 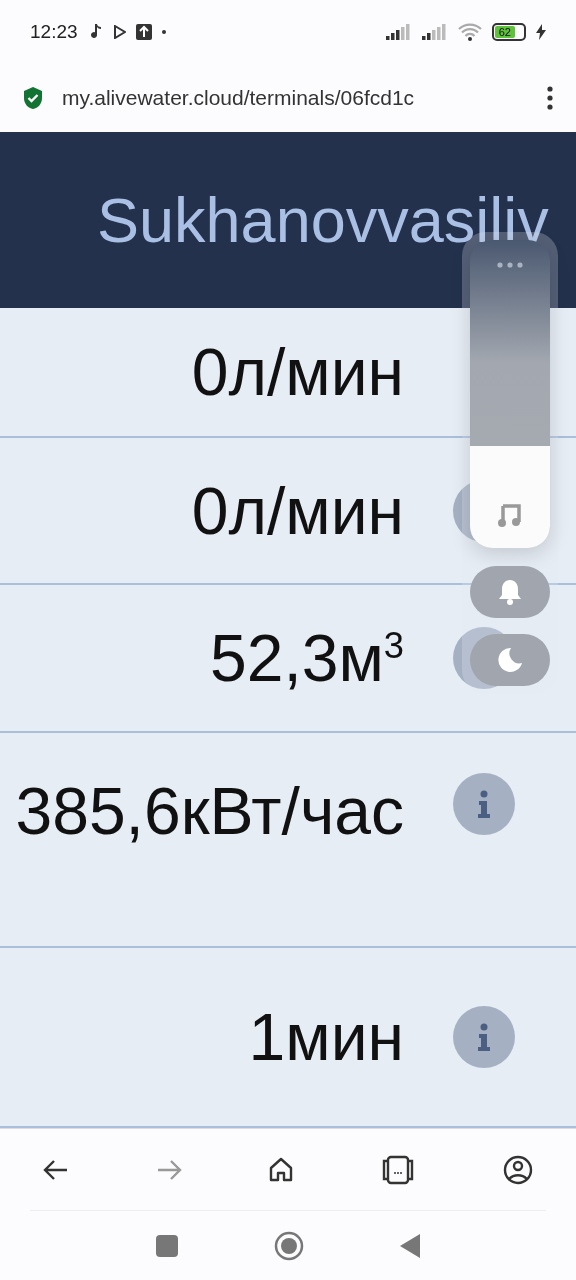 I want to click on home-circle-icon, so click(x=289, y=1245).